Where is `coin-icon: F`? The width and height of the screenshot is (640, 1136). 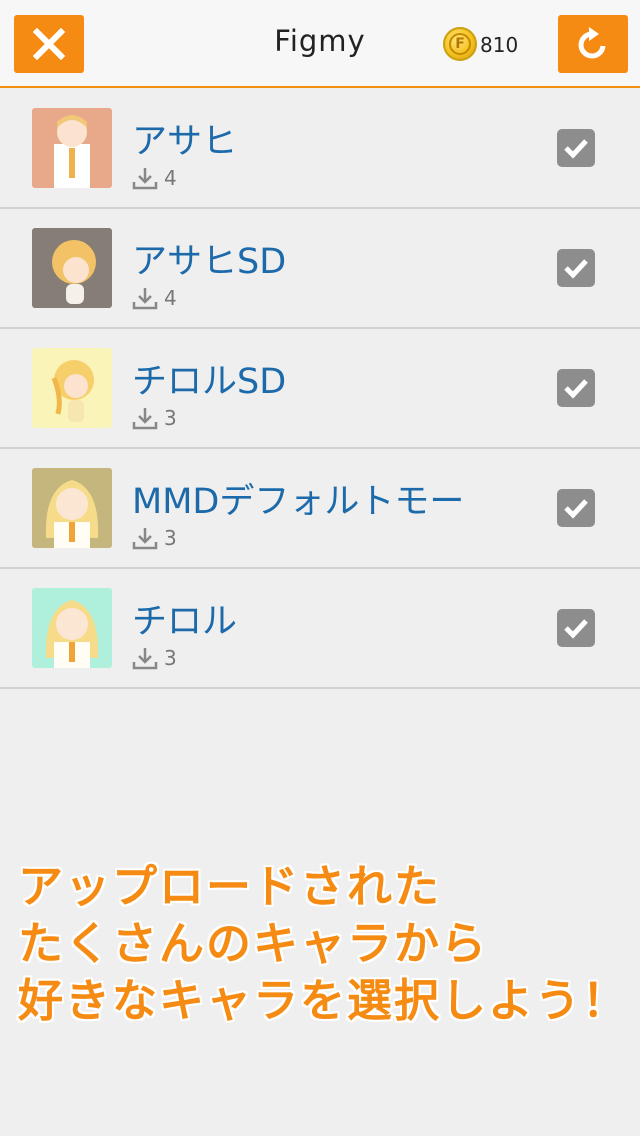 coin-icon: F is located at coordinates (460, 44).